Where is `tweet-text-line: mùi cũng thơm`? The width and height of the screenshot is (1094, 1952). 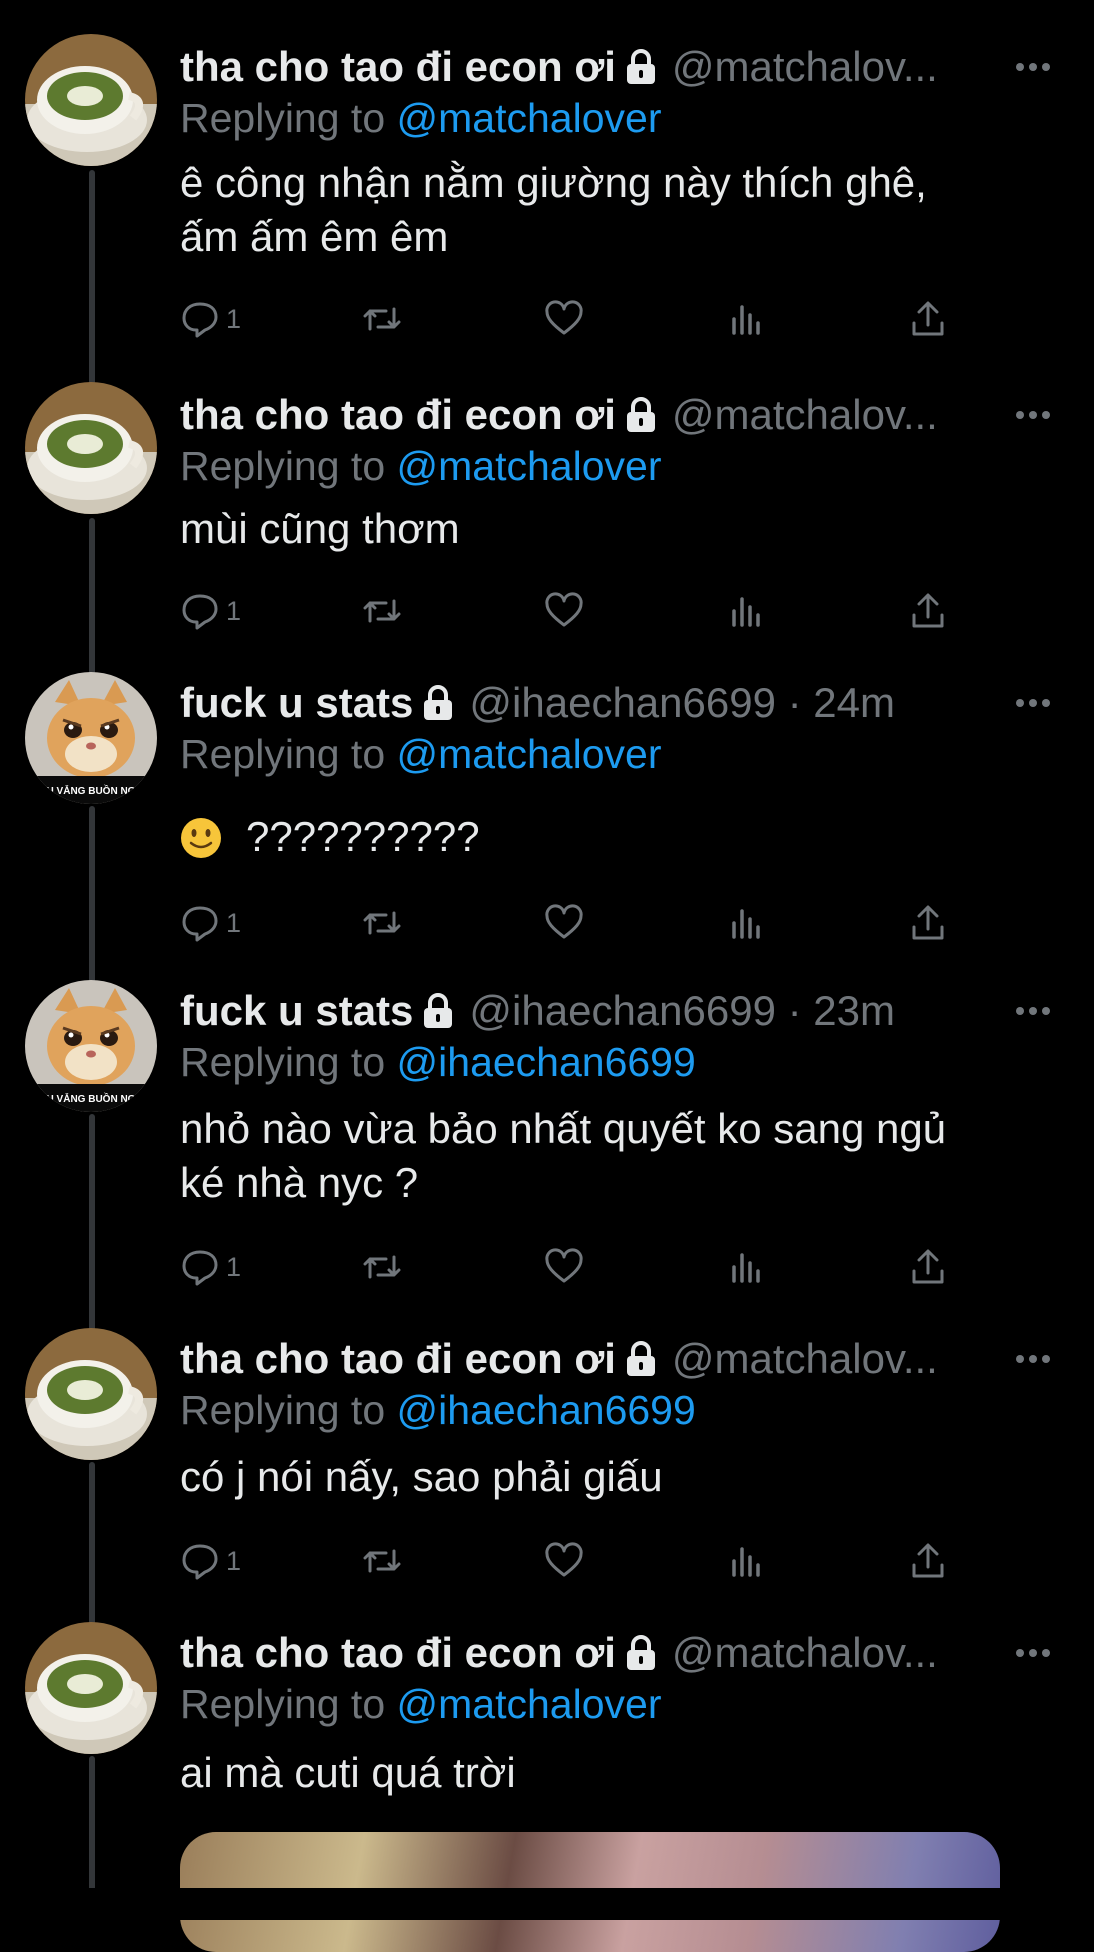 tweet-text-line: mùi cũng thơm is located at coordinates (320, 528).